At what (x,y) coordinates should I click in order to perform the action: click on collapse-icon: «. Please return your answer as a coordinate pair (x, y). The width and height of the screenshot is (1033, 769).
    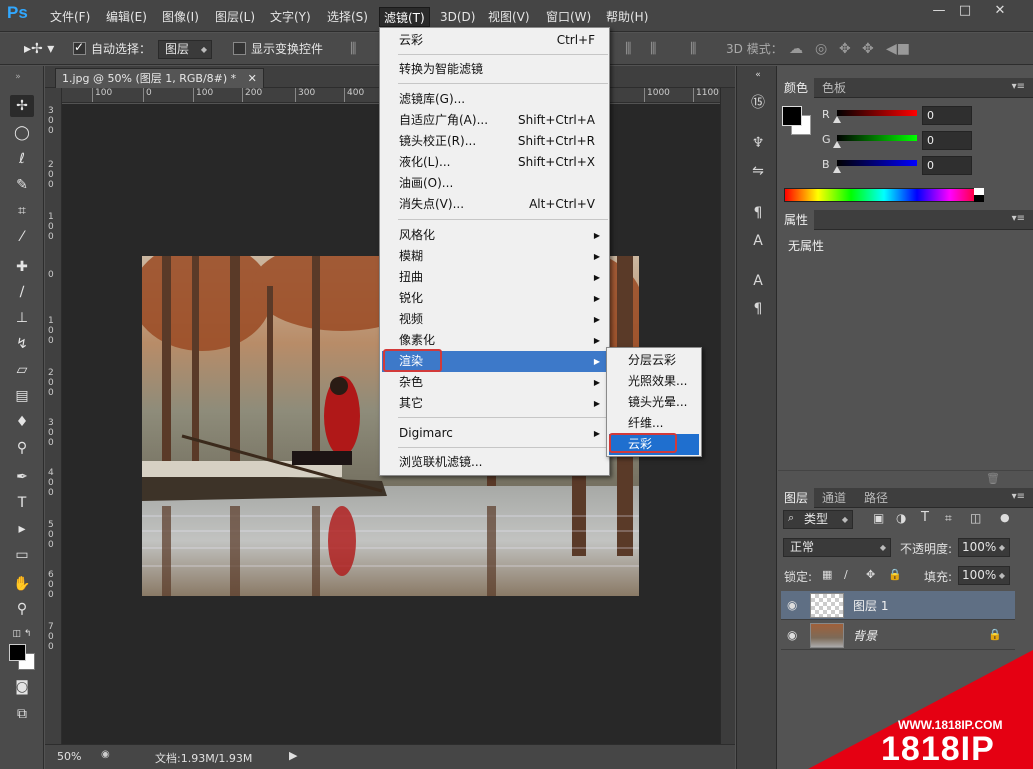
    Looking at the image, I should click on (758, 75).